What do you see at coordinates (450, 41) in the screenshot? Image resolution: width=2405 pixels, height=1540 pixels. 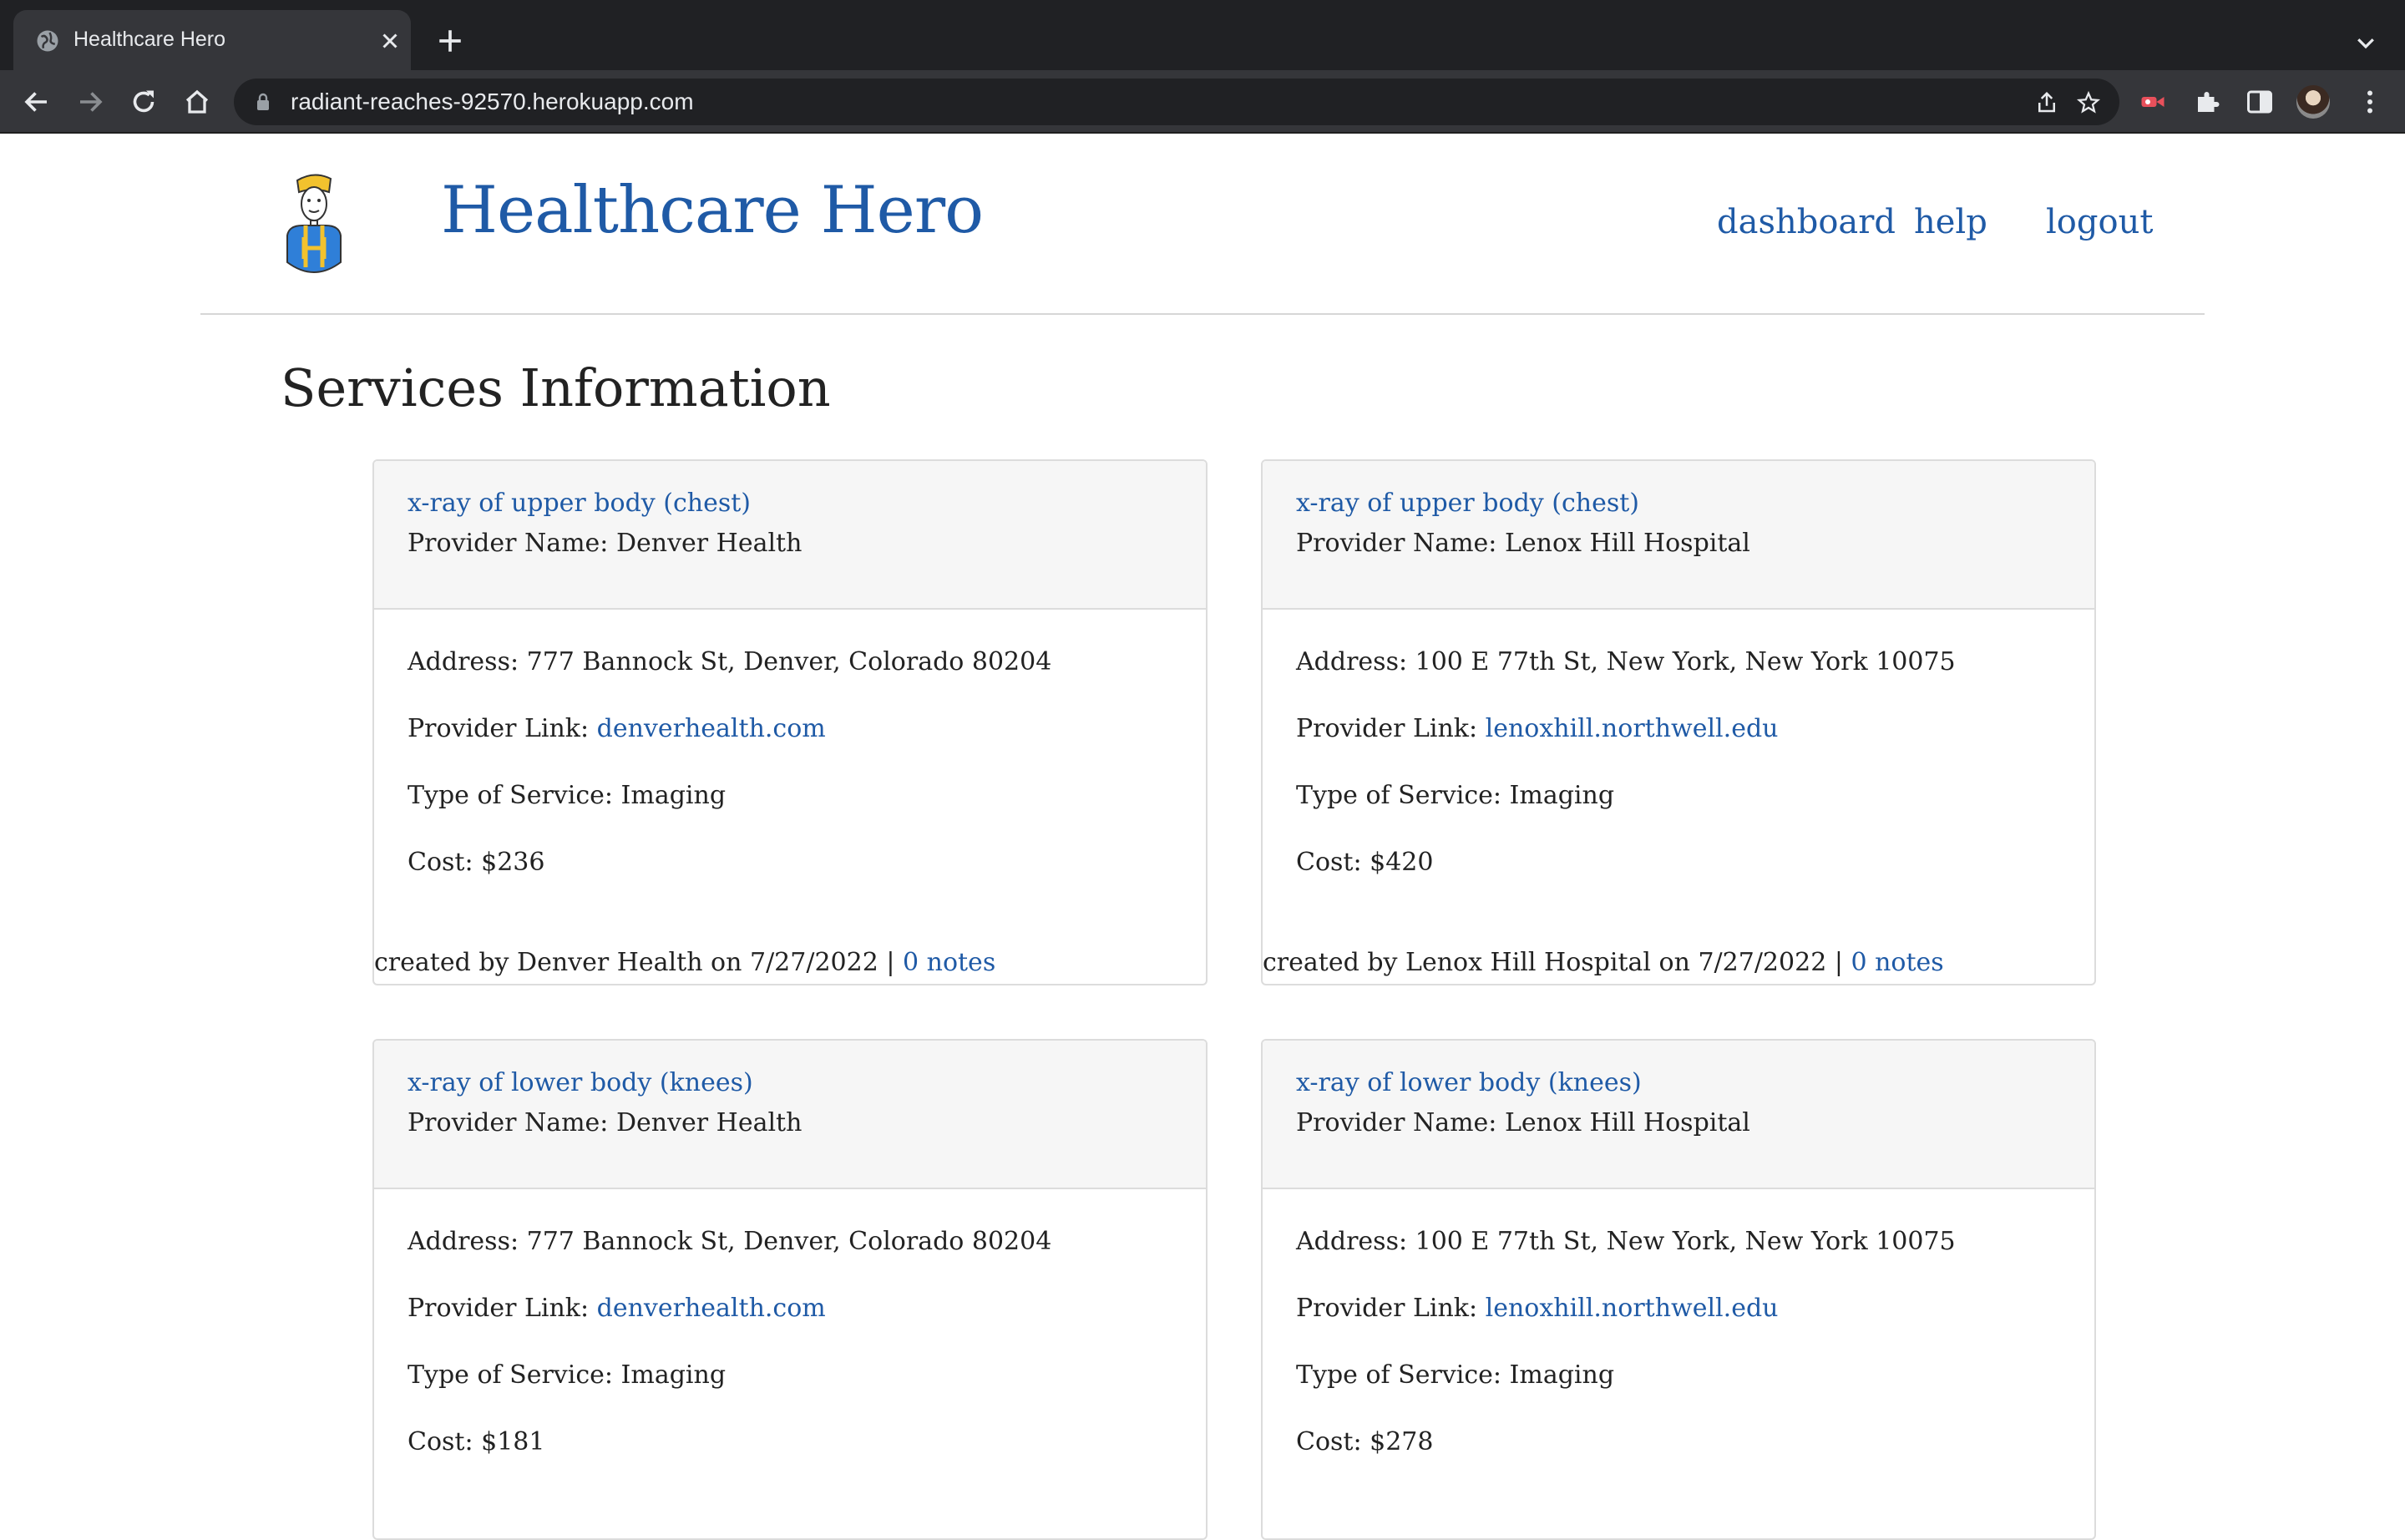 I see `new-tab-icon` at bounding box center [450, 41].